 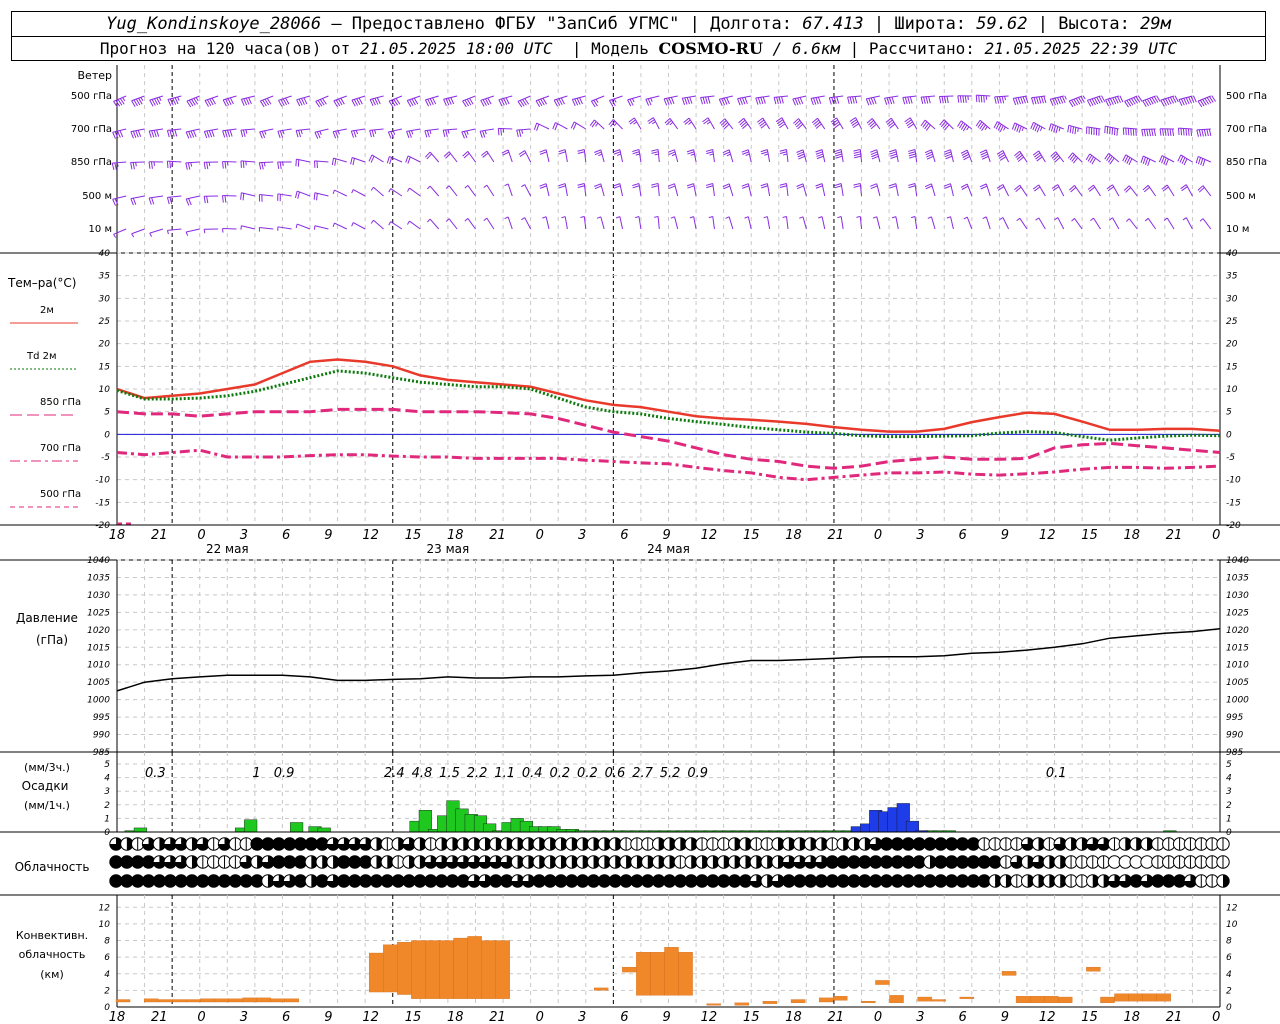 What do you see at coordinates (107, 958) in the screenshot?
I see `y-tick-label: 6` at bounding box center [107, 958].